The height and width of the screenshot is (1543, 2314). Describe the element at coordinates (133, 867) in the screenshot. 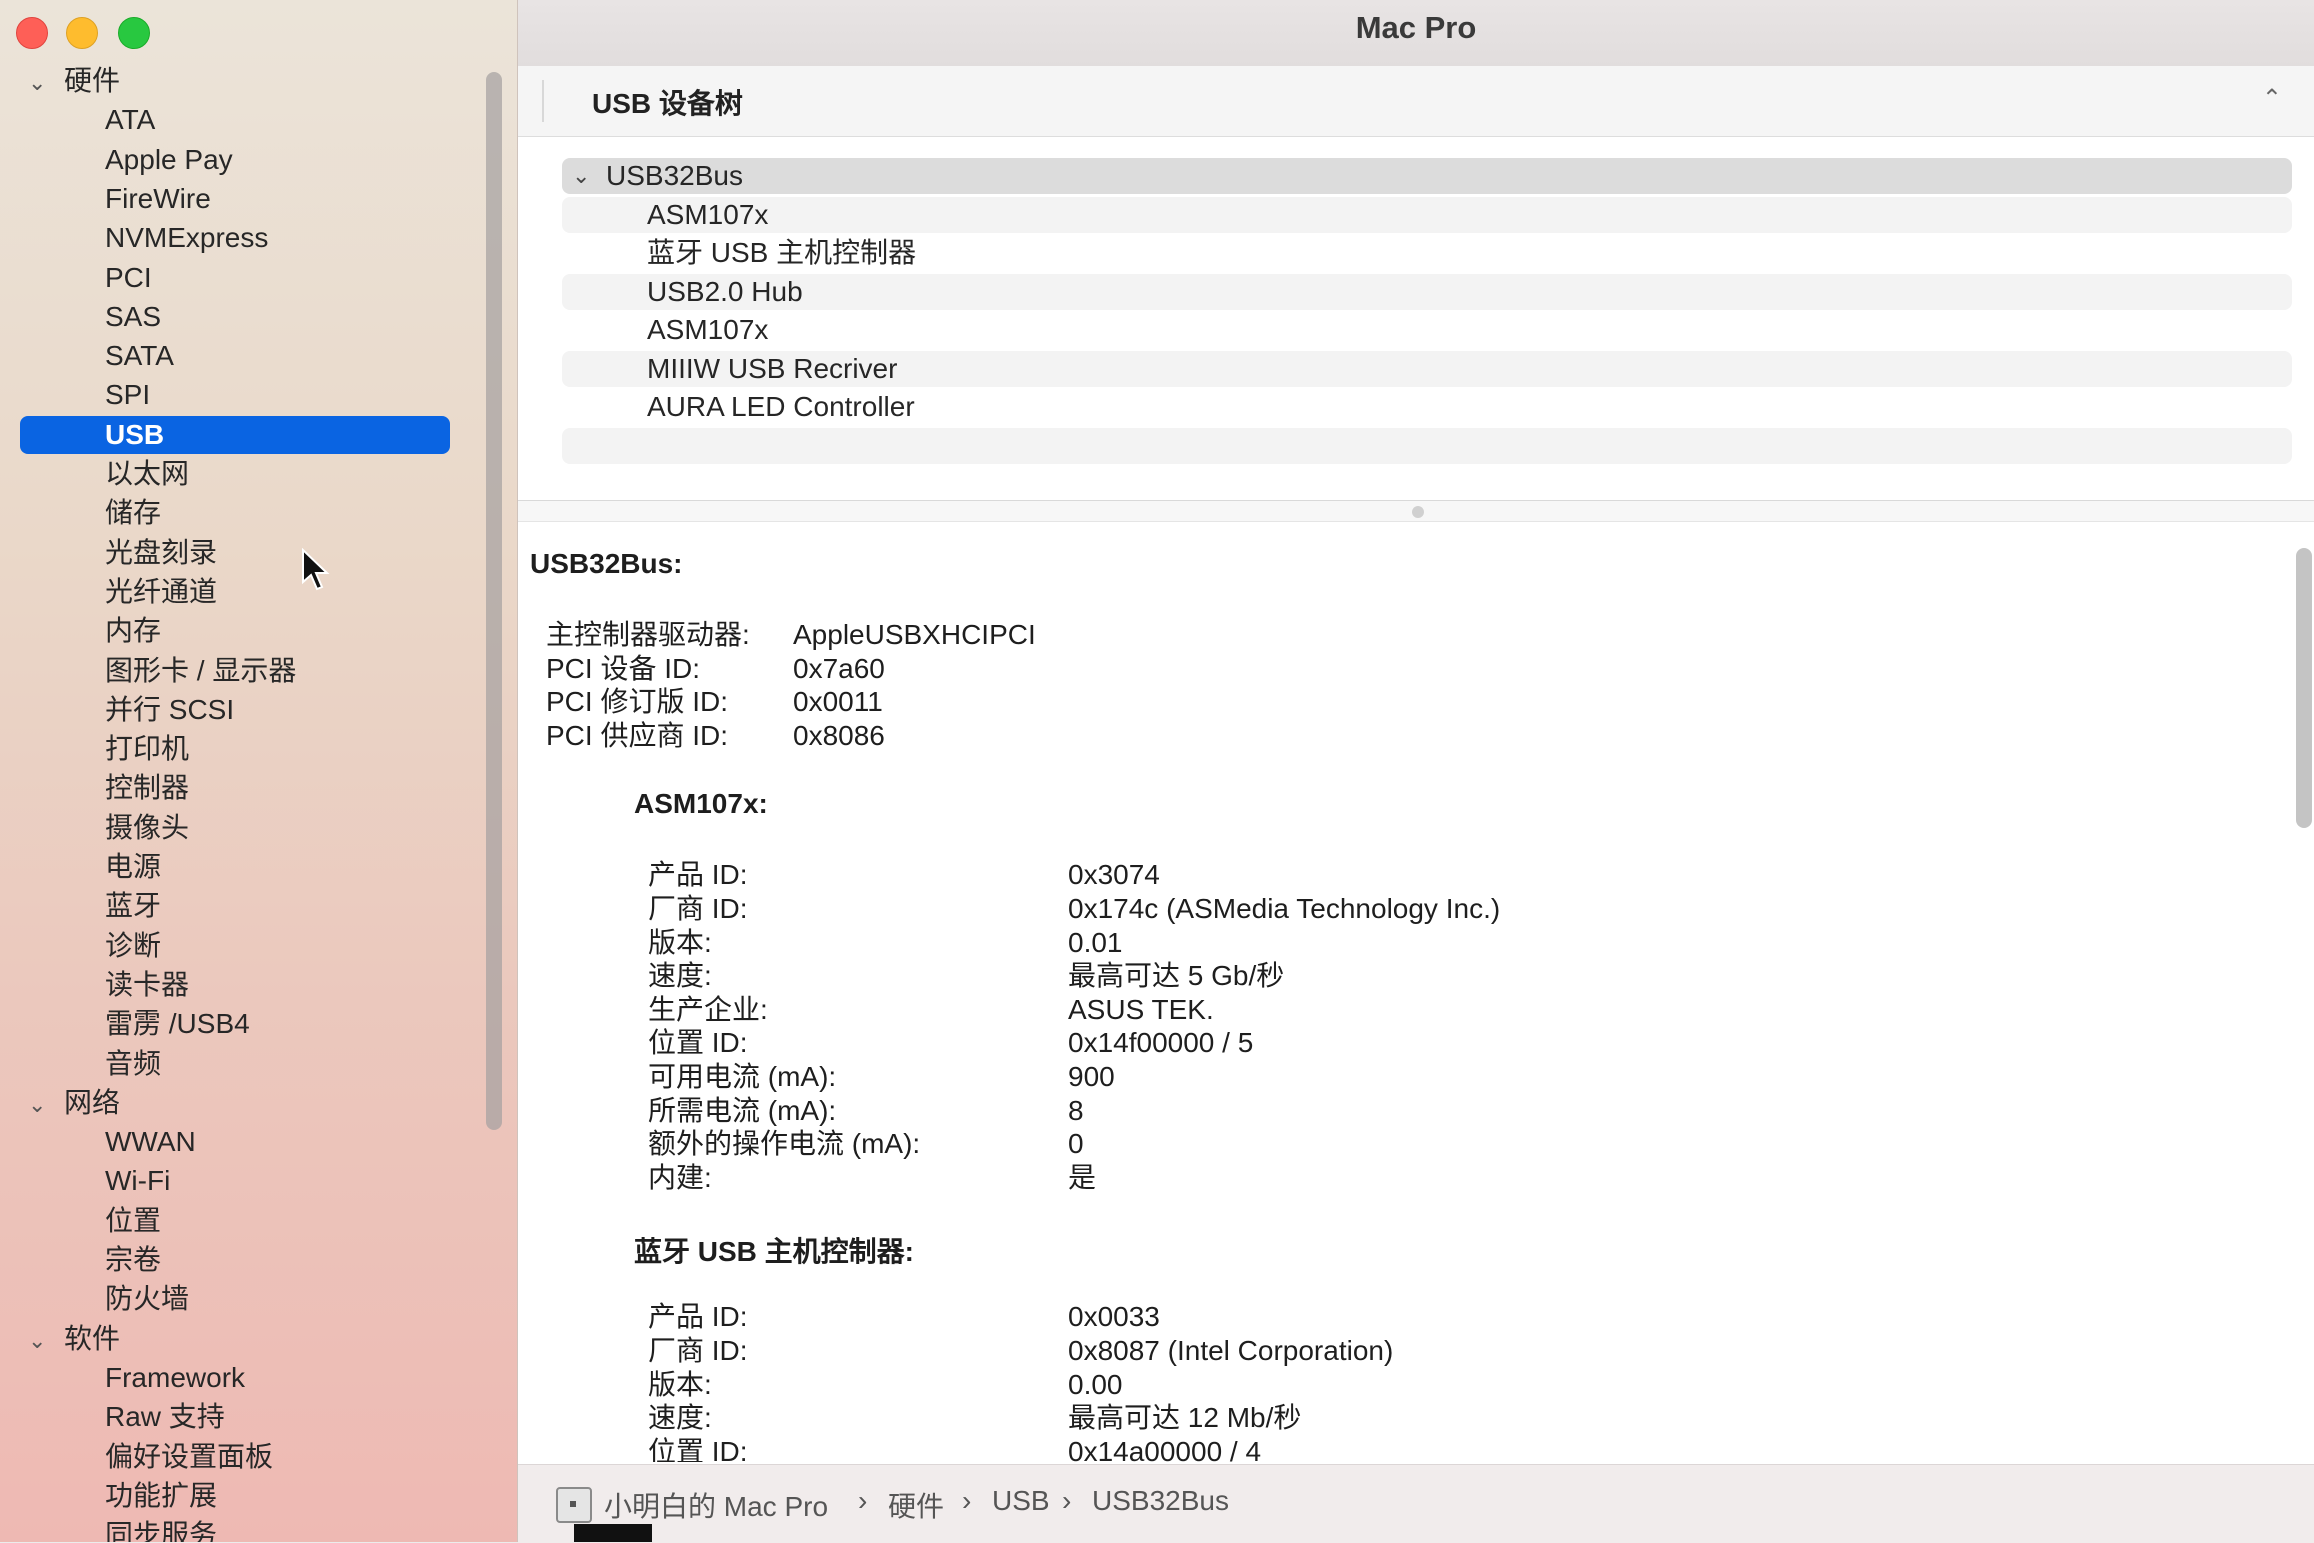

I see `sidebar-item: 电源` at that location.